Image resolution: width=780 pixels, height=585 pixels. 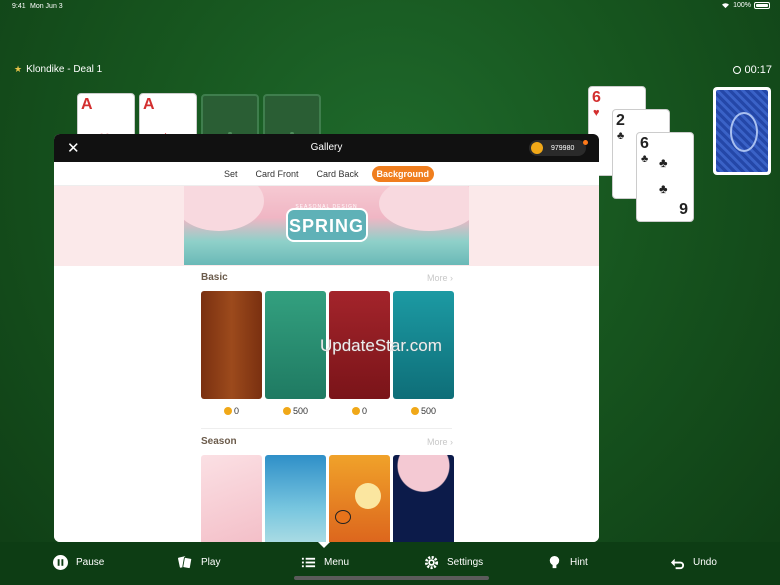 What do you see at coordinates (231, 498) in the screenshot?
I see `background-thumb-sakura` at bounding box center [231, 498].